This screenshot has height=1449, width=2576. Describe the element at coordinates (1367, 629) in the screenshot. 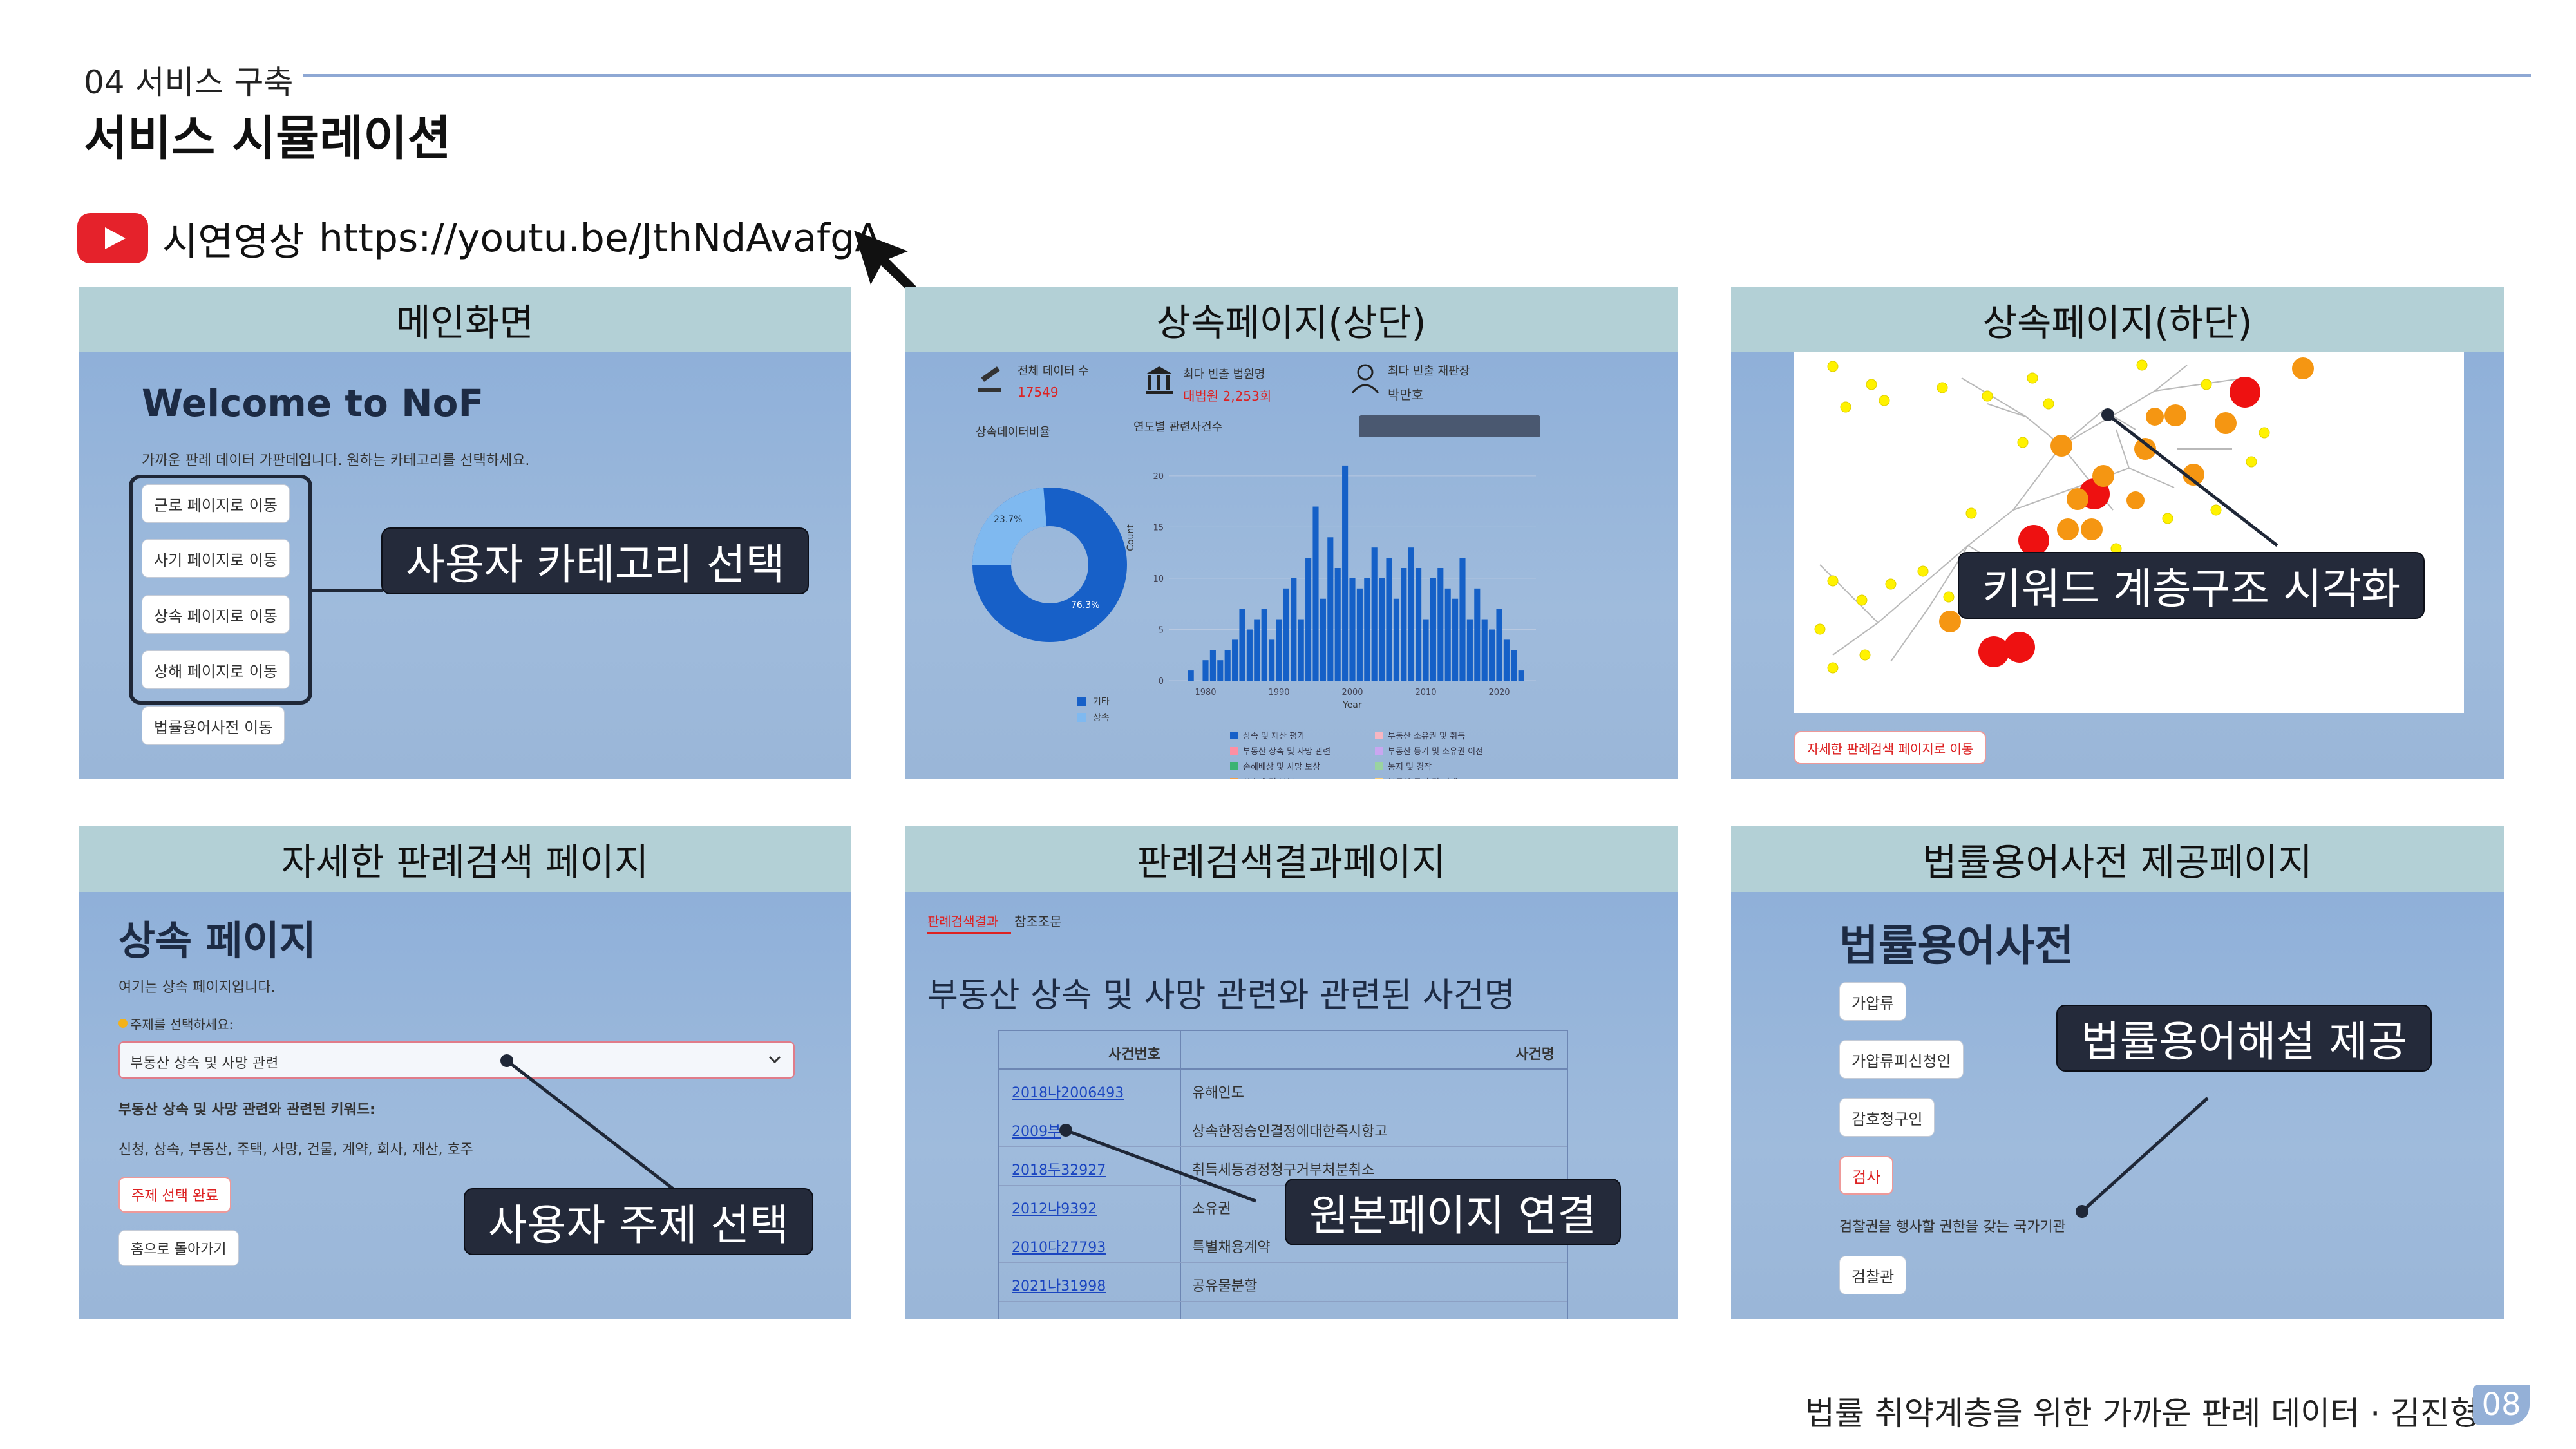

I see `bar-2002` at that location.